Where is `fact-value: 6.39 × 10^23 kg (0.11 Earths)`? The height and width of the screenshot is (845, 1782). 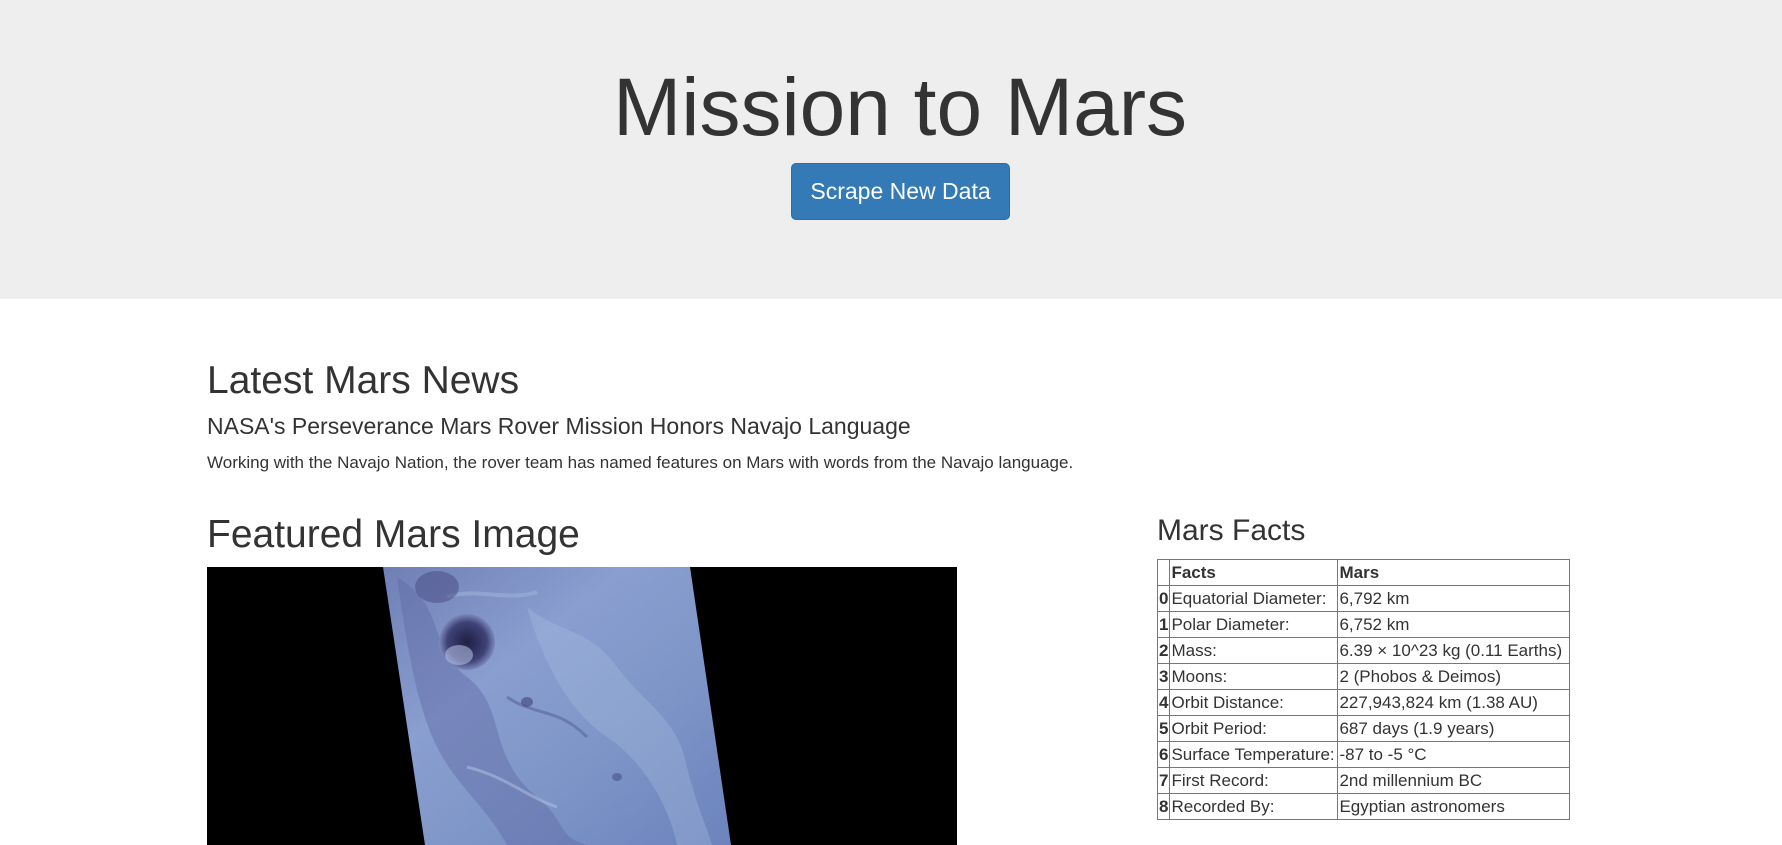 fact-value: 6.39 × 10^23 kg (0.11 Earths) is located at coordinates (1454, 650).